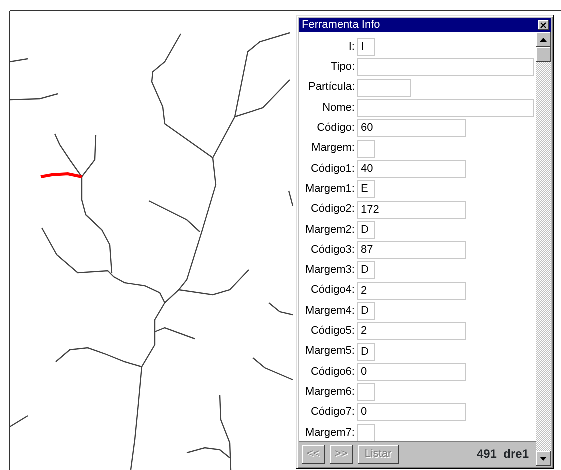 This screenshot has height=470, width=561. What do you see at coordinates (411, 169) in the screenshot?
I see `input-field: 40` at bounding box center [411, 169].